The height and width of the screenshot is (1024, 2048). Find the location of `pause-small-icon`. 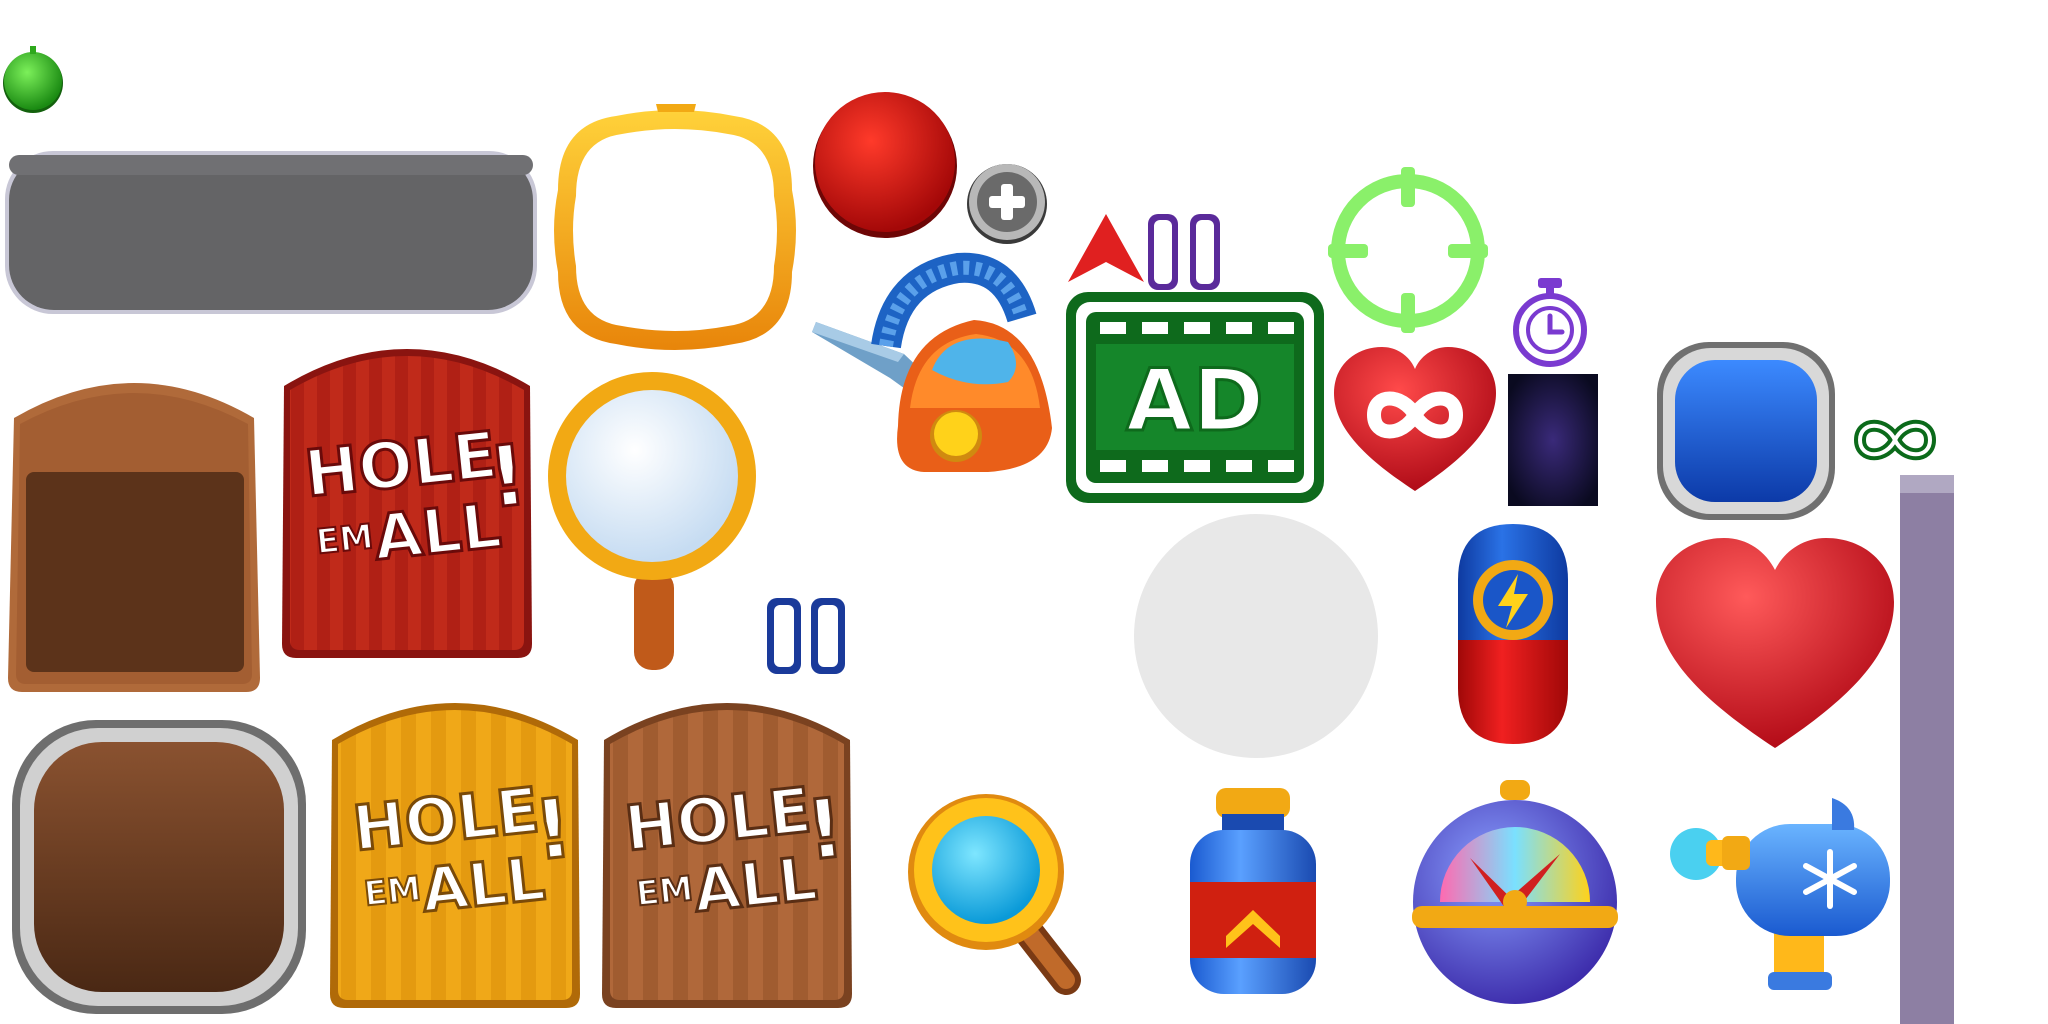

pause-small-icon is located at coordinates (806, 636).